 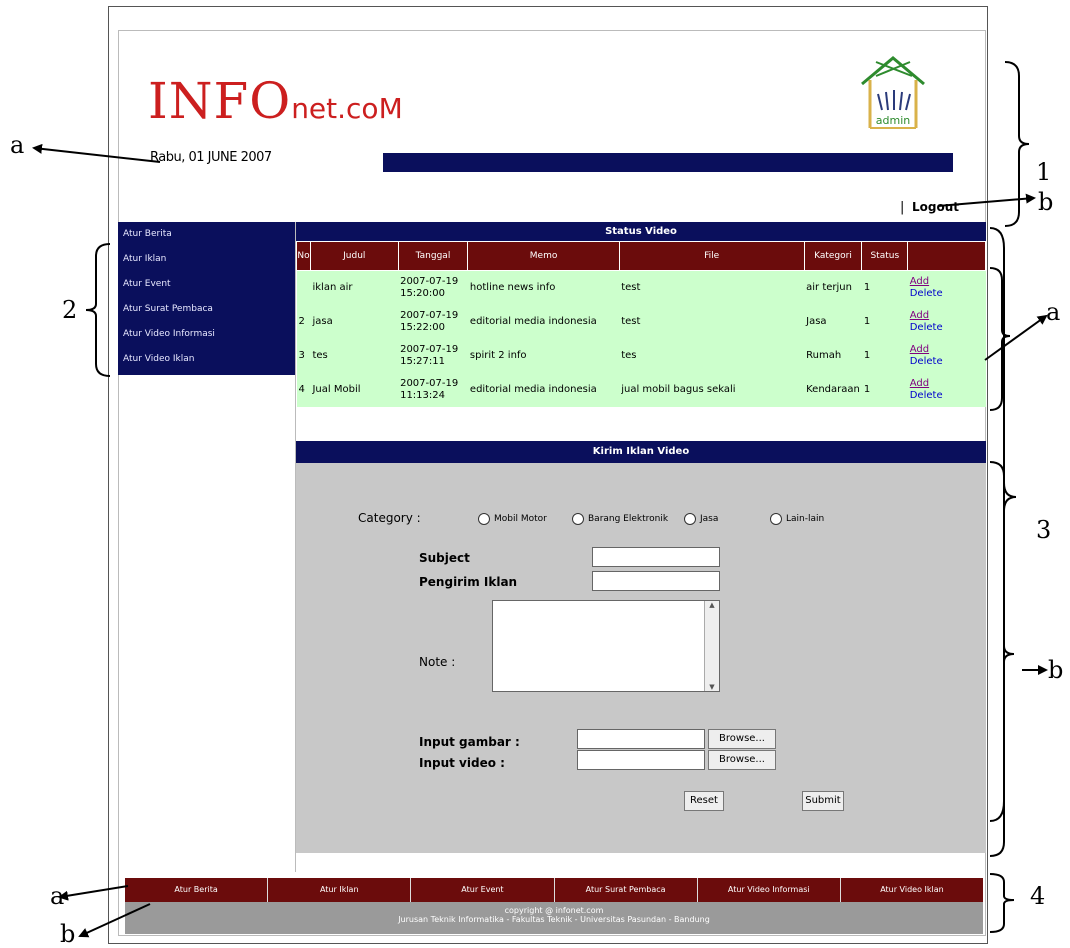 What do you see at coordinates (1037, 896) in the screenshot?
I see `label-4: 4` at bounding box center [1037, 896].